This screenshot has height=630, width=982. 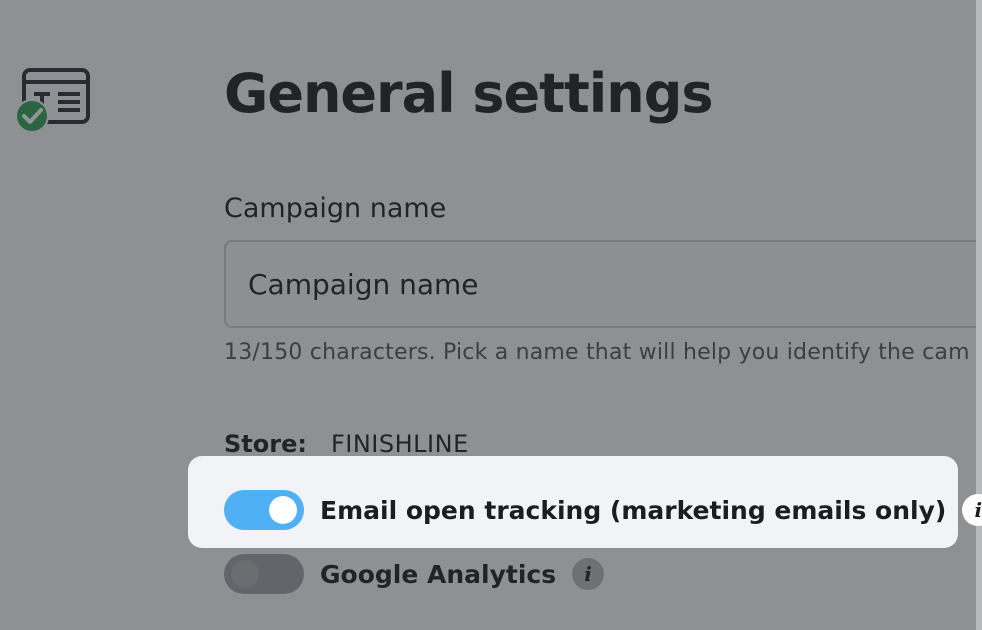 What do you see at coordinates (972, 510) in the screenshot?
I see `info-icon: i` at bounding box center [972, 510].